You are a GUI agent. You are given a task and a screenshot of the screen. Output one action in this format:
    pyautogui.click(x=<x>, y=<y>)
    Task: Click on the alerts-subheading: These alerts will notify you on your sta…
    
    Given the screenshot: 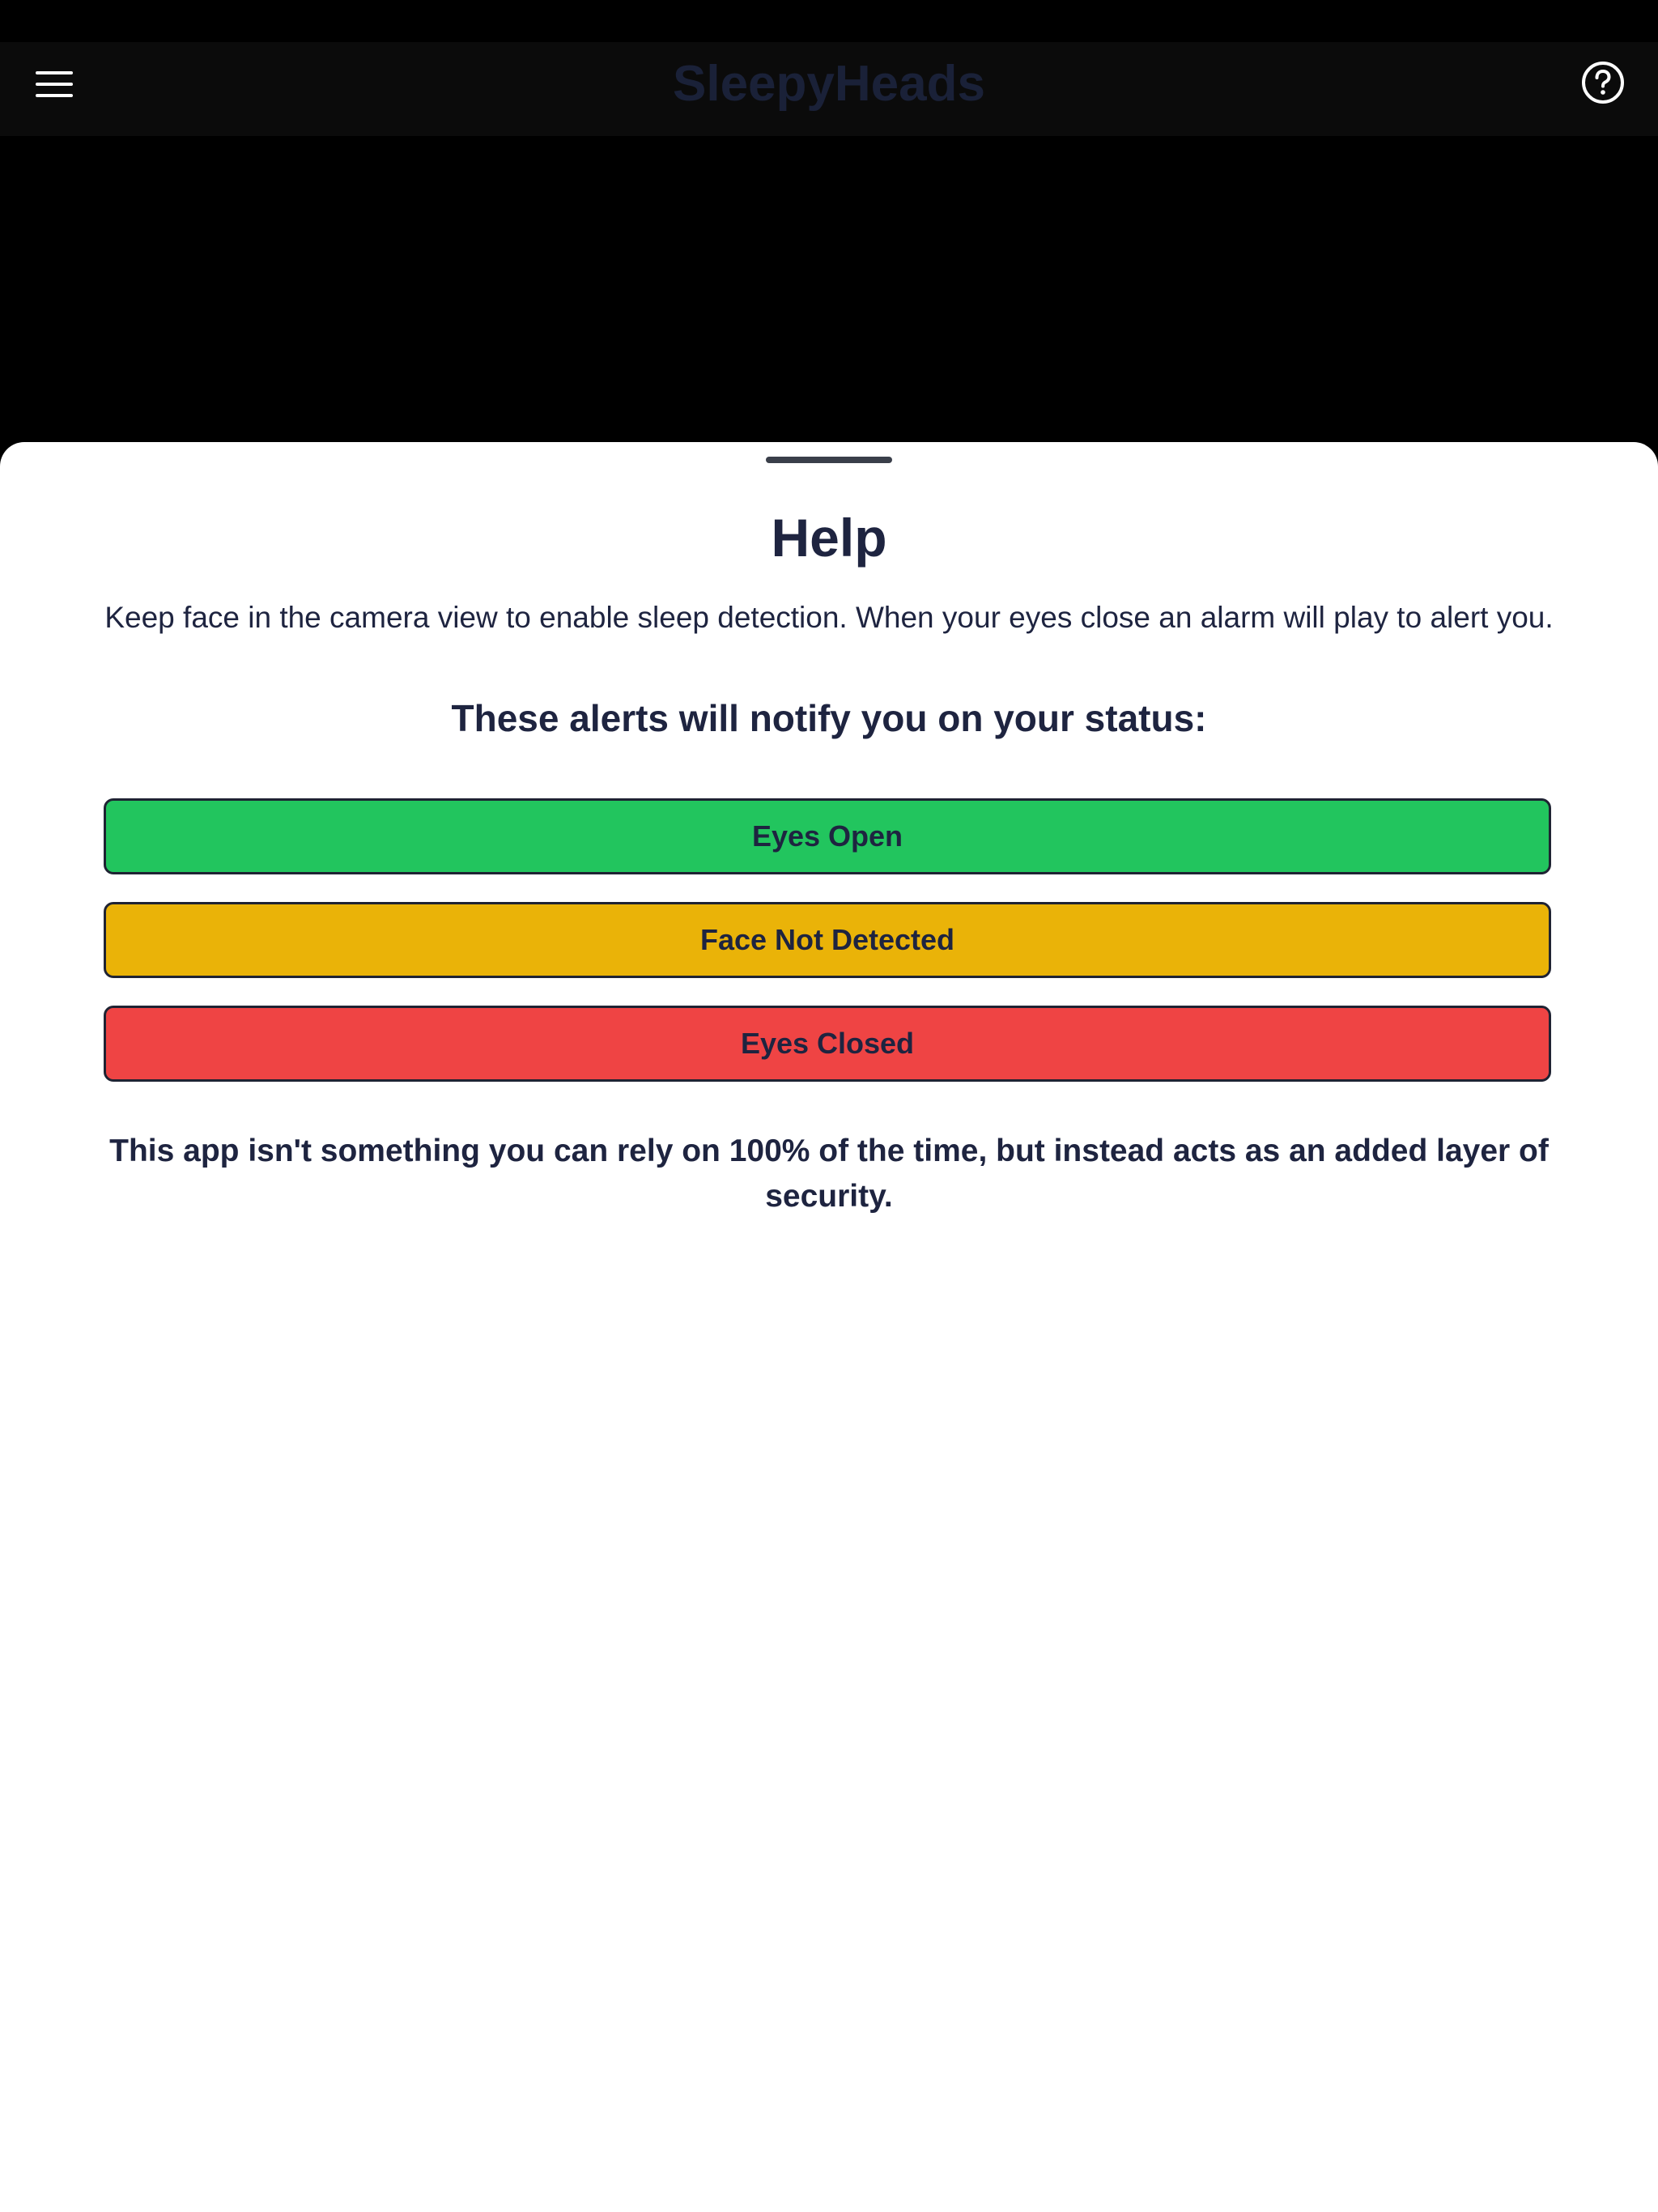 What is the action you would take?
    pyautogui.click(x=829, y=718)
    